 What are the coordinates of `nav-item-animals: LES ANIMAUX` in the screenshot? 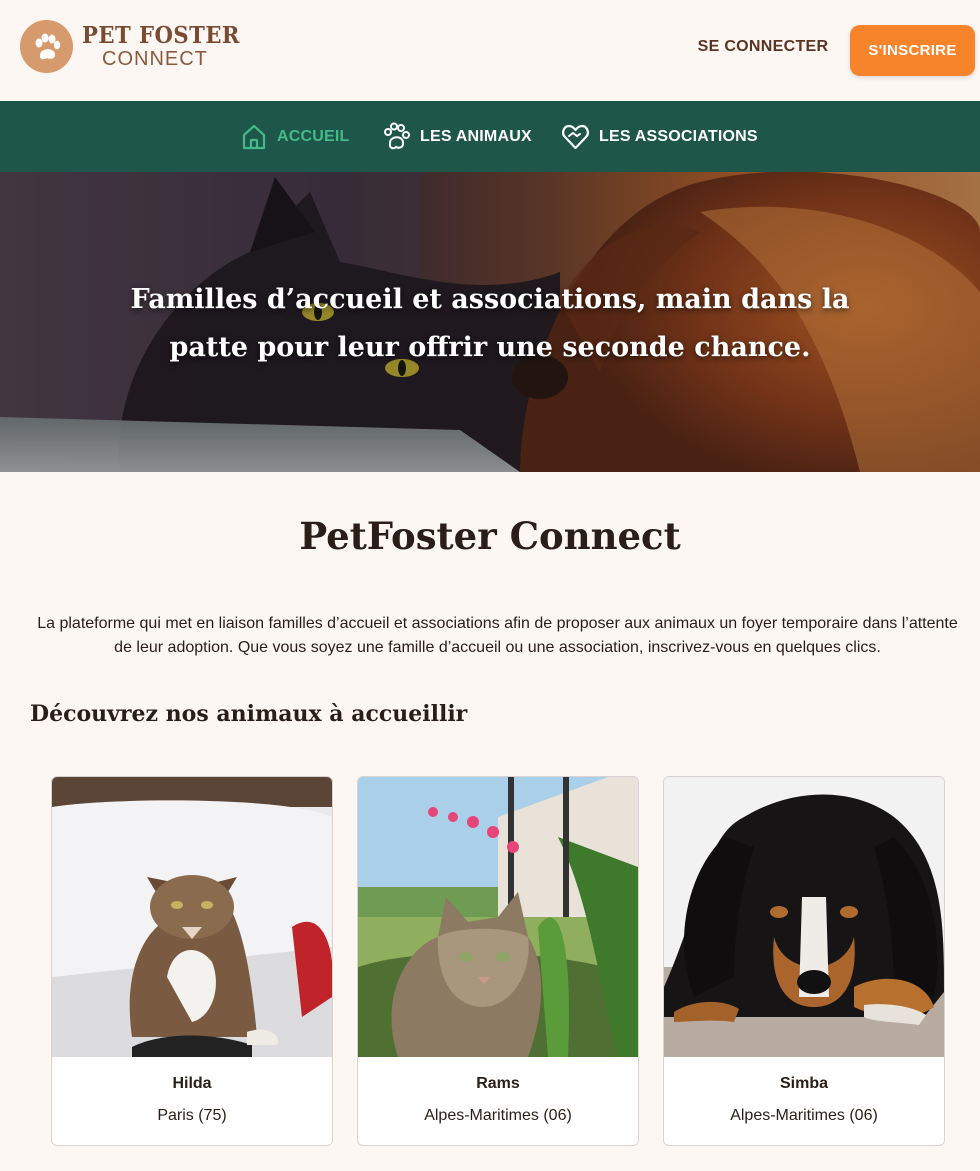 It's located at (457, 136).